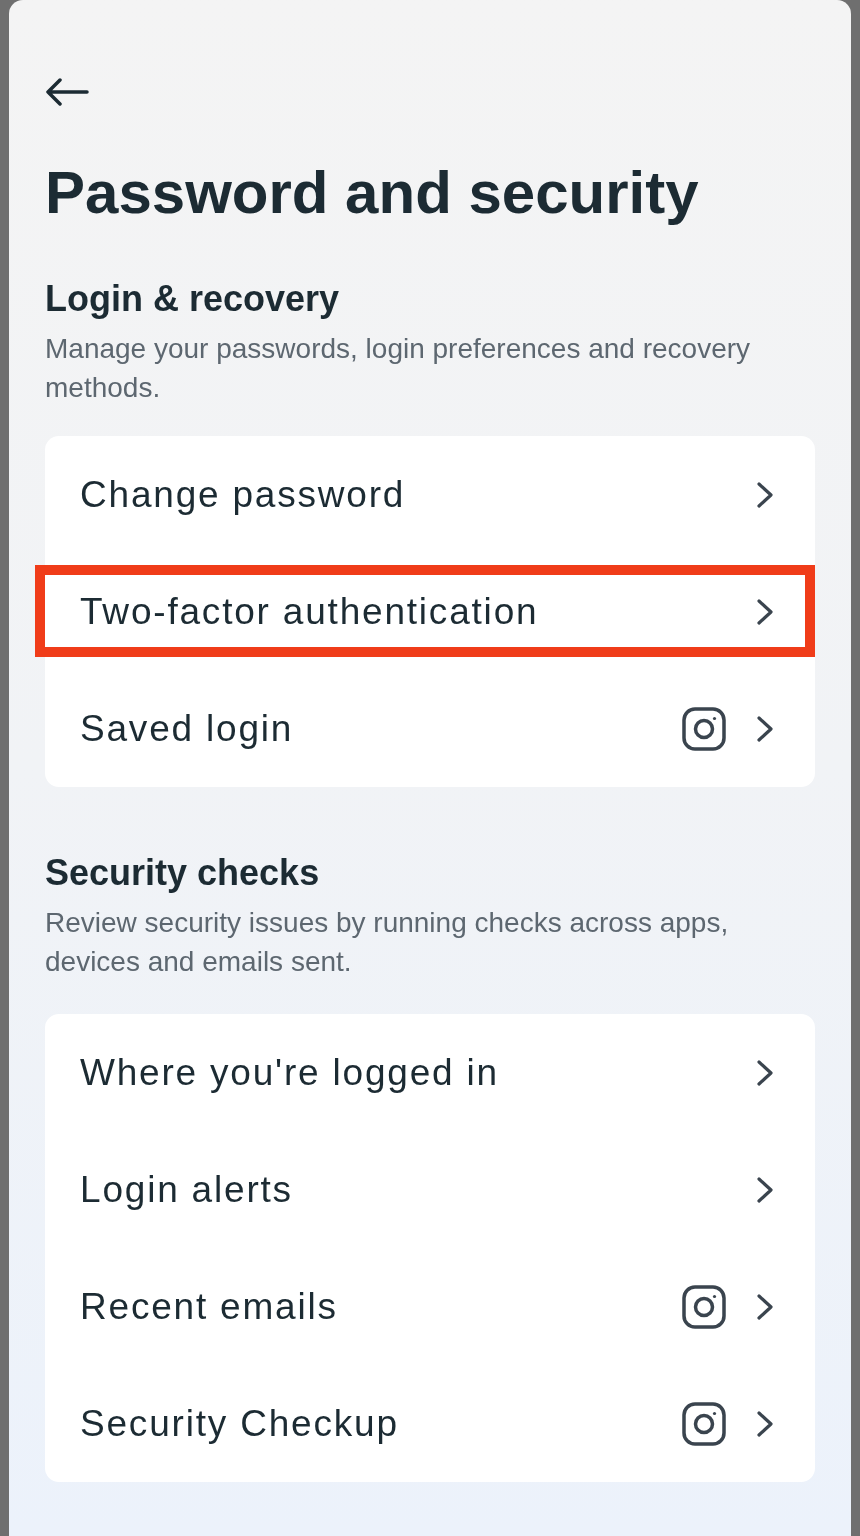 This screenshot has width=860, height=1536. What do you see at coordinates (430, 1189) in the screenshot?
I see `settings-row: Login alerts` at bounding box center [430, 1189].